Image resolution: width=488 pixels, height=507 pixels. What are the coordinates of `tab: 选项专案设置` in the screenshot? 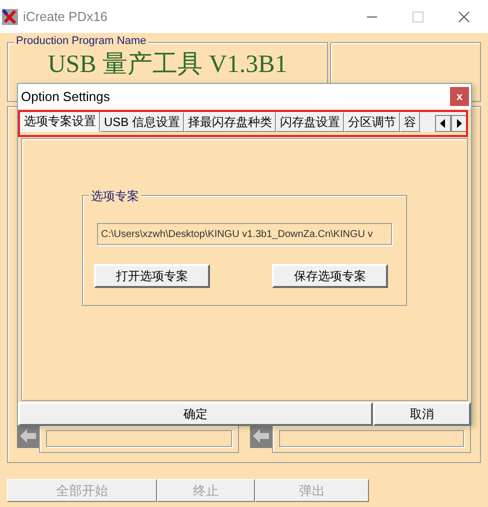 It's located at (60, 121).